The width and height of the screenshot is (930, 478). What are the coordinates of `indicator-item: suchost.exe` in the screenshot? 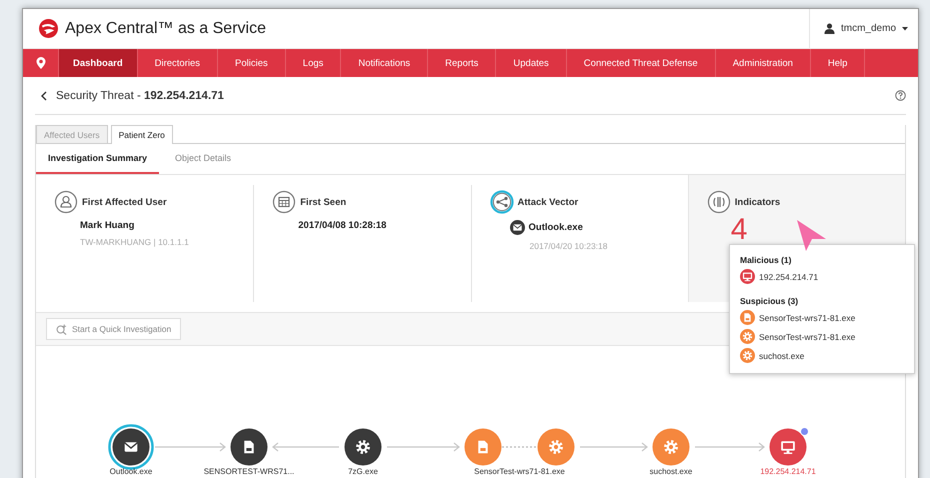 It's located at (781, 355).